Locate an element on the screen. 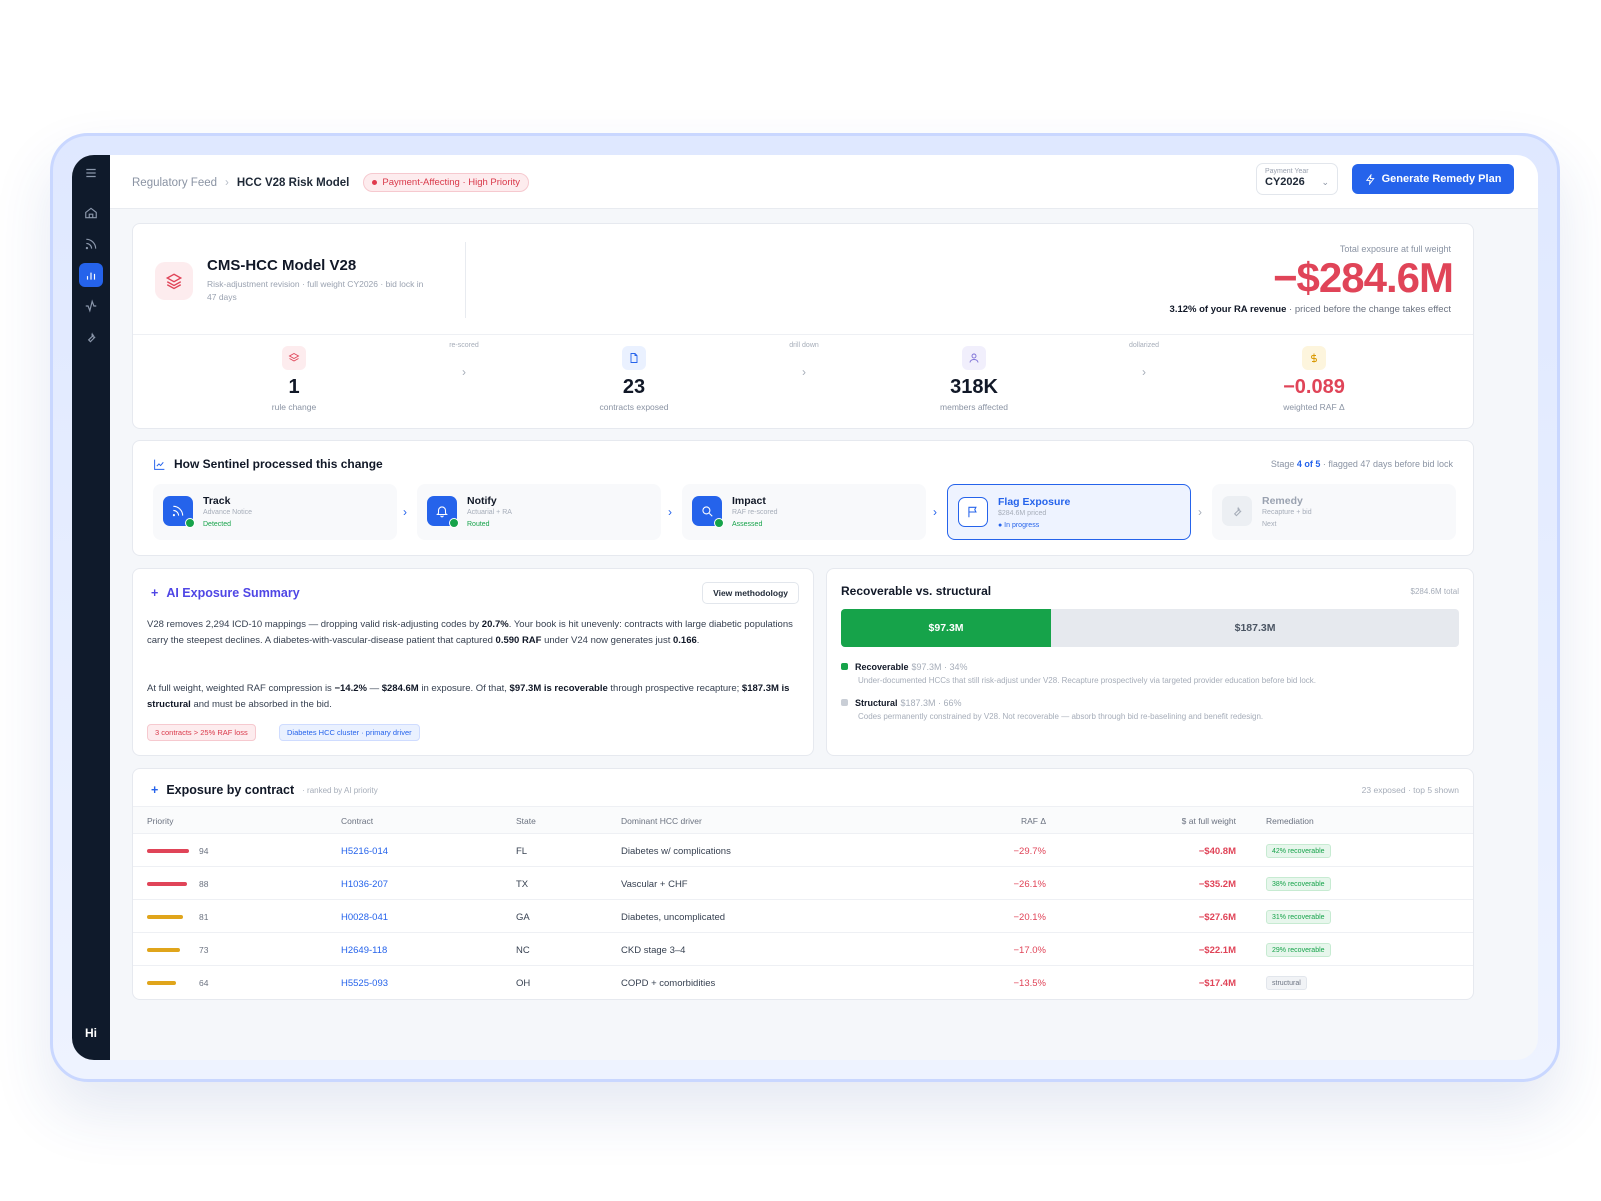  table-meta: 23 exposed · top 5 shown is located at coordinates (1410, 790).